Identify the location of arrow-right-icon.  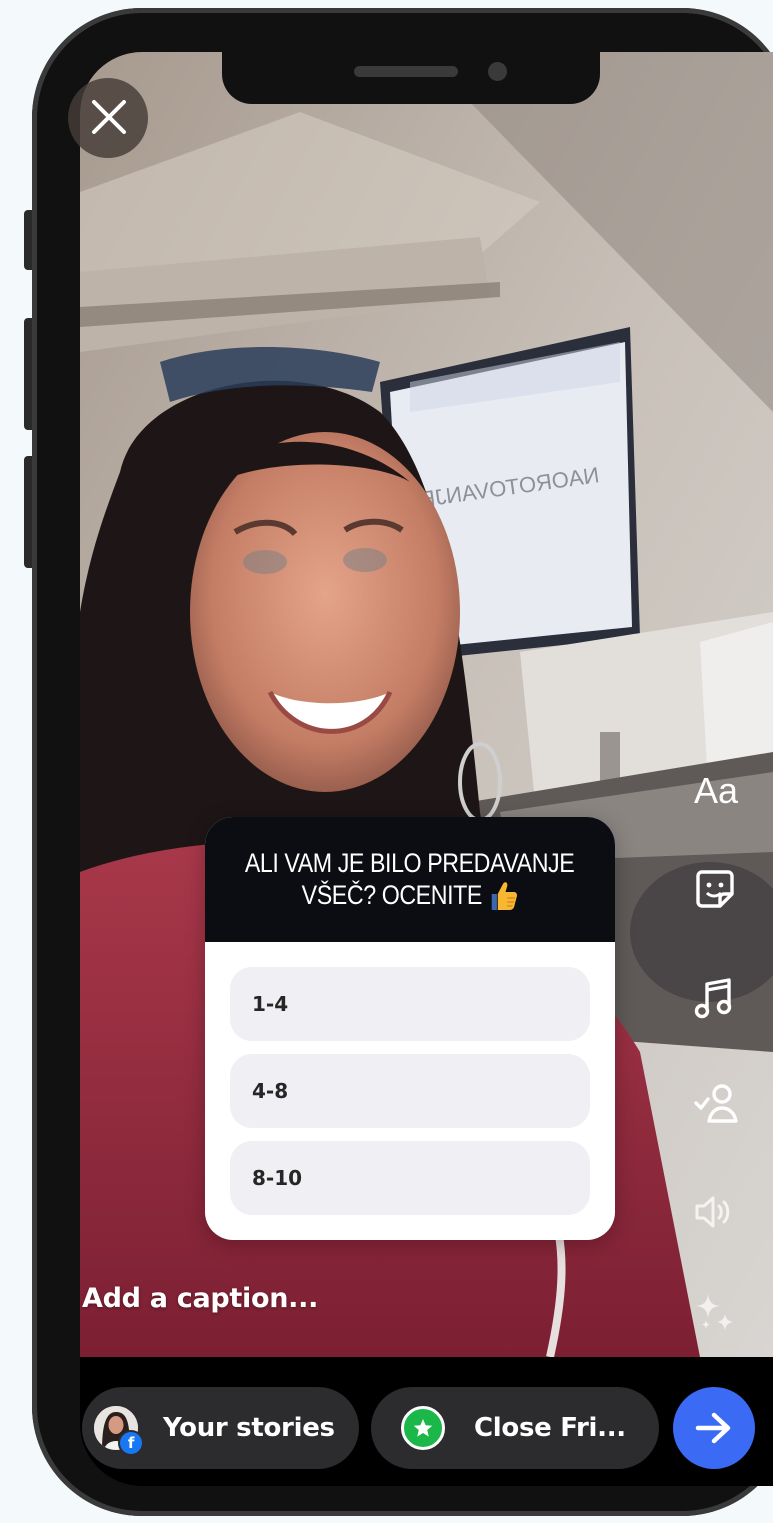
(713, 1428).